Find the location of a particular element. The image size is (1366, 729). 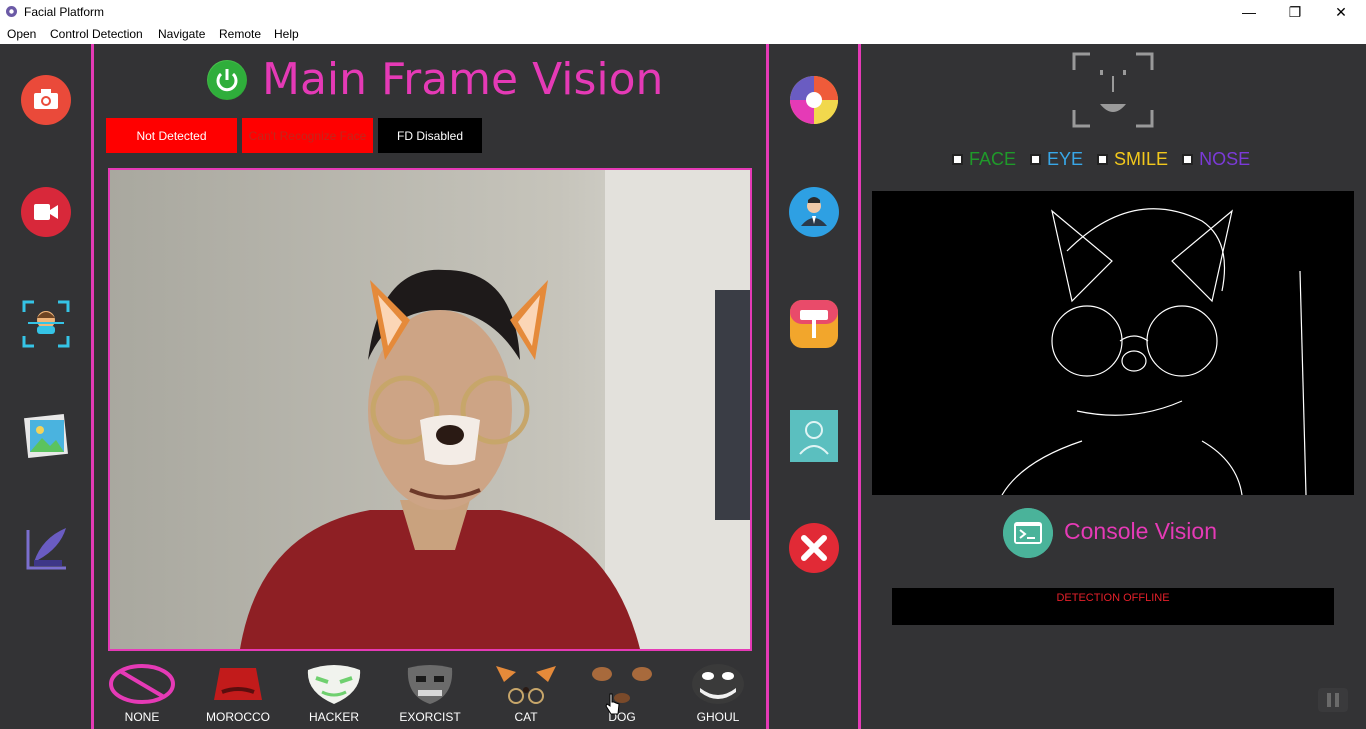

paint-roller-icon is located at coordinates (814, 324).